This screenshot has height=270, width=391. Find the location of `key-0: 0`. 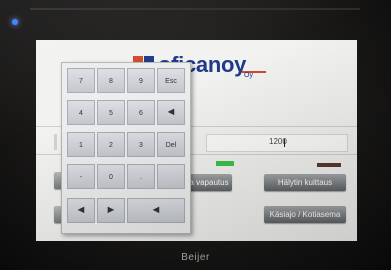

key-0: 0 is located at coordinates (111, 176).